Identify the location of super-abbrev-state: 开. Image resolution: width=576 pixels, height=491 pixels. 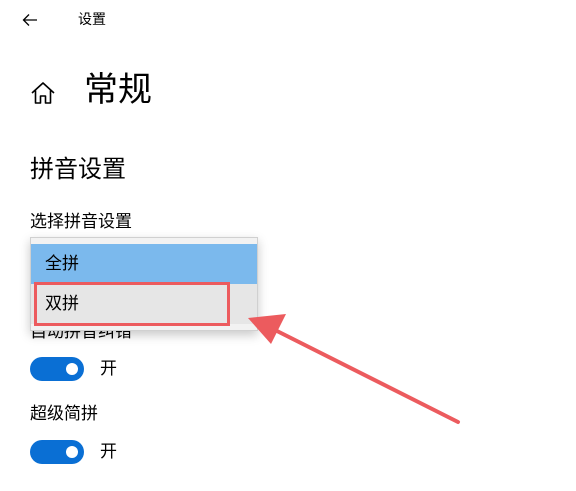
(108, 452).